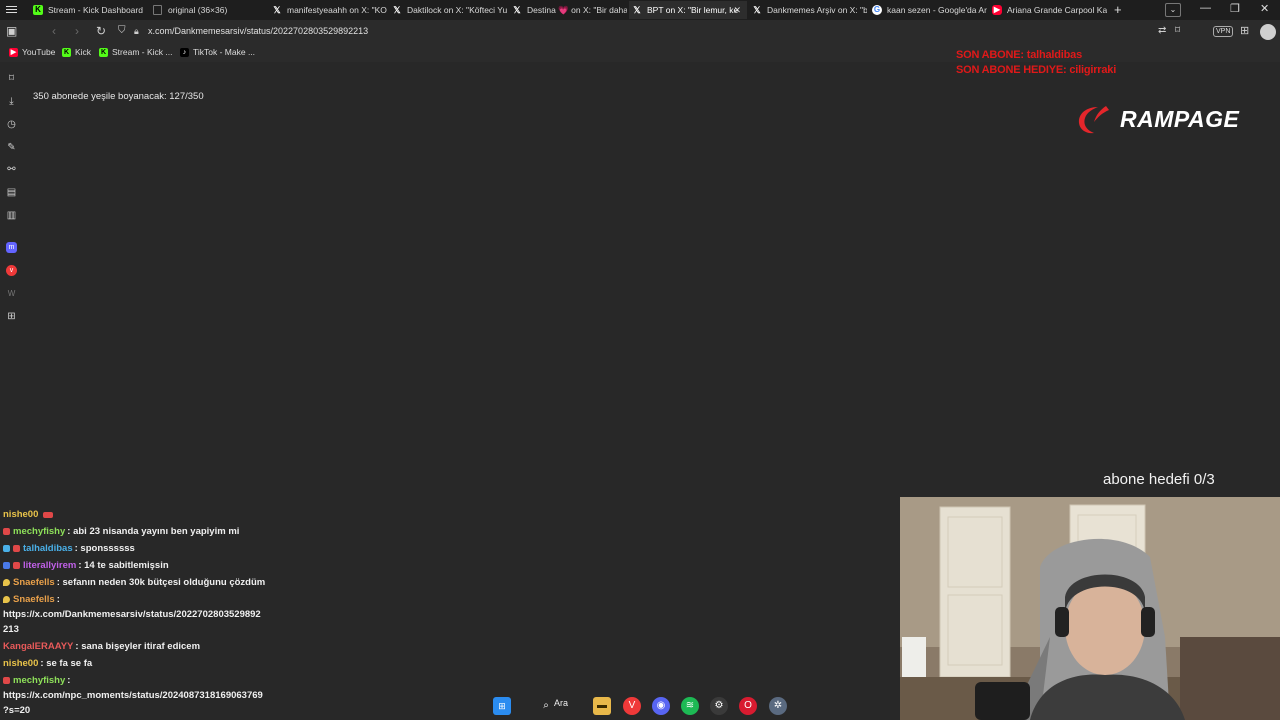  Describe the element at coordinates (48, 548) in the screenshot. I see `chat-username: talhaldibas` at that location.